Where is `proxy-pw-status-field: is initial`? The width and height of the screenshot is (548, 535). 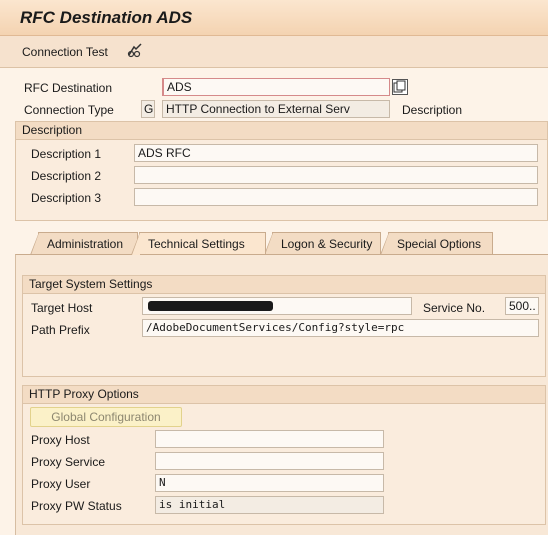
proxy-pw-status-field: is initial is located at coordinates (269, 505).